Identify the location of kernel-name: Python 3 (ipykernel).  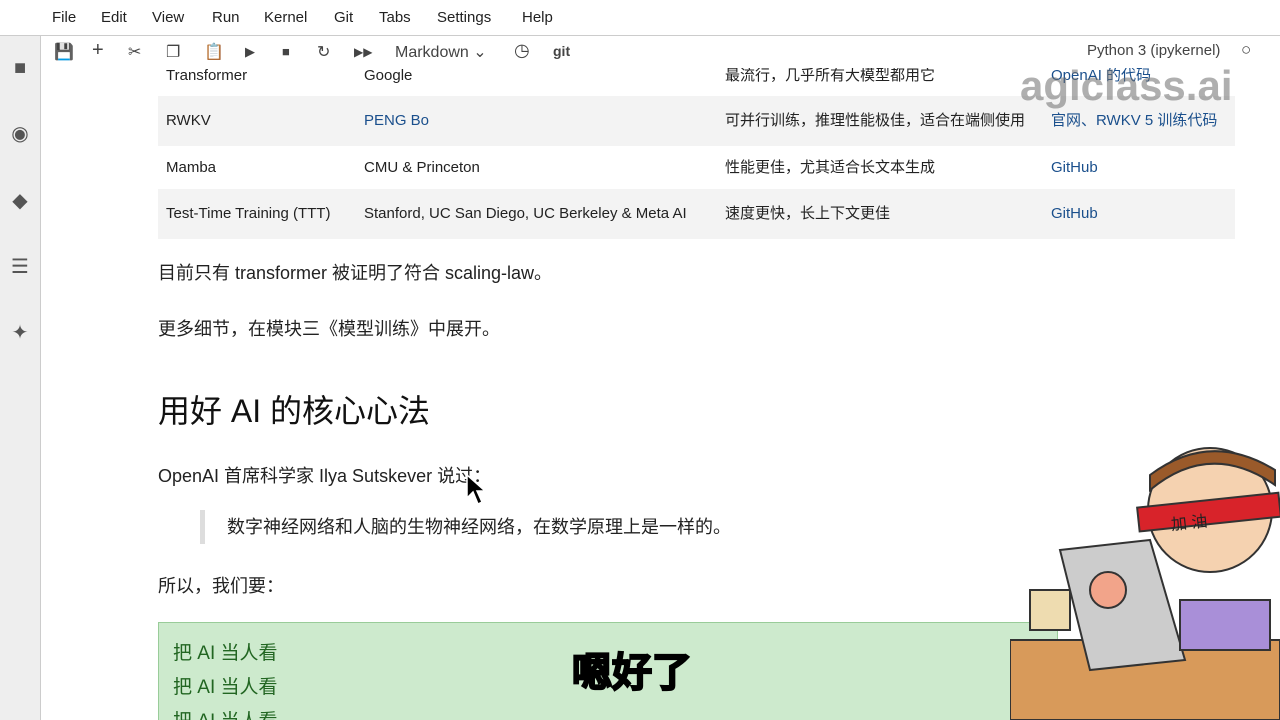
(1153, 50).